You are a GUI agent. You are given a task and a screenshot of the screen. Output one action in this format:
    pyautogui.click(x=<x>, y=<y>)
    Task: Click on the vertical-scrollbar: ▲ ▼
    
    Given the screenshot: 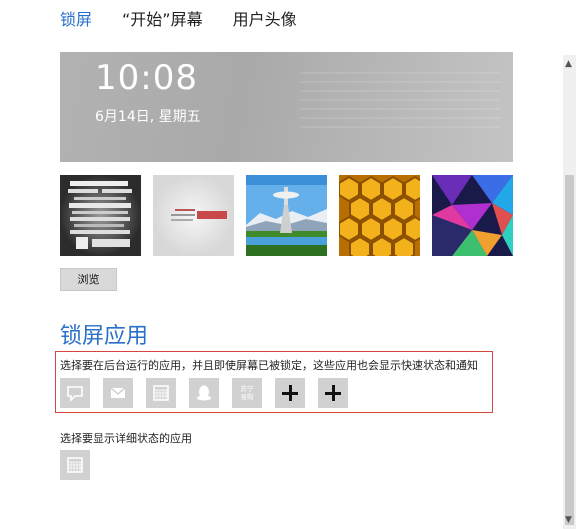 What is the action you would take?
    pyautogui.click(x=569, y=292)
    